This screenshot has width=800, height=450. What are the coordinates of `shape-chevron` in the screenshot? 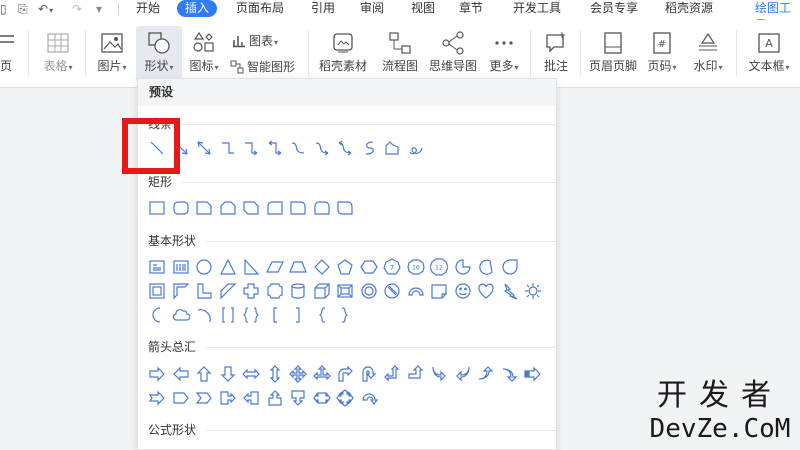 It's located at (204, 398).